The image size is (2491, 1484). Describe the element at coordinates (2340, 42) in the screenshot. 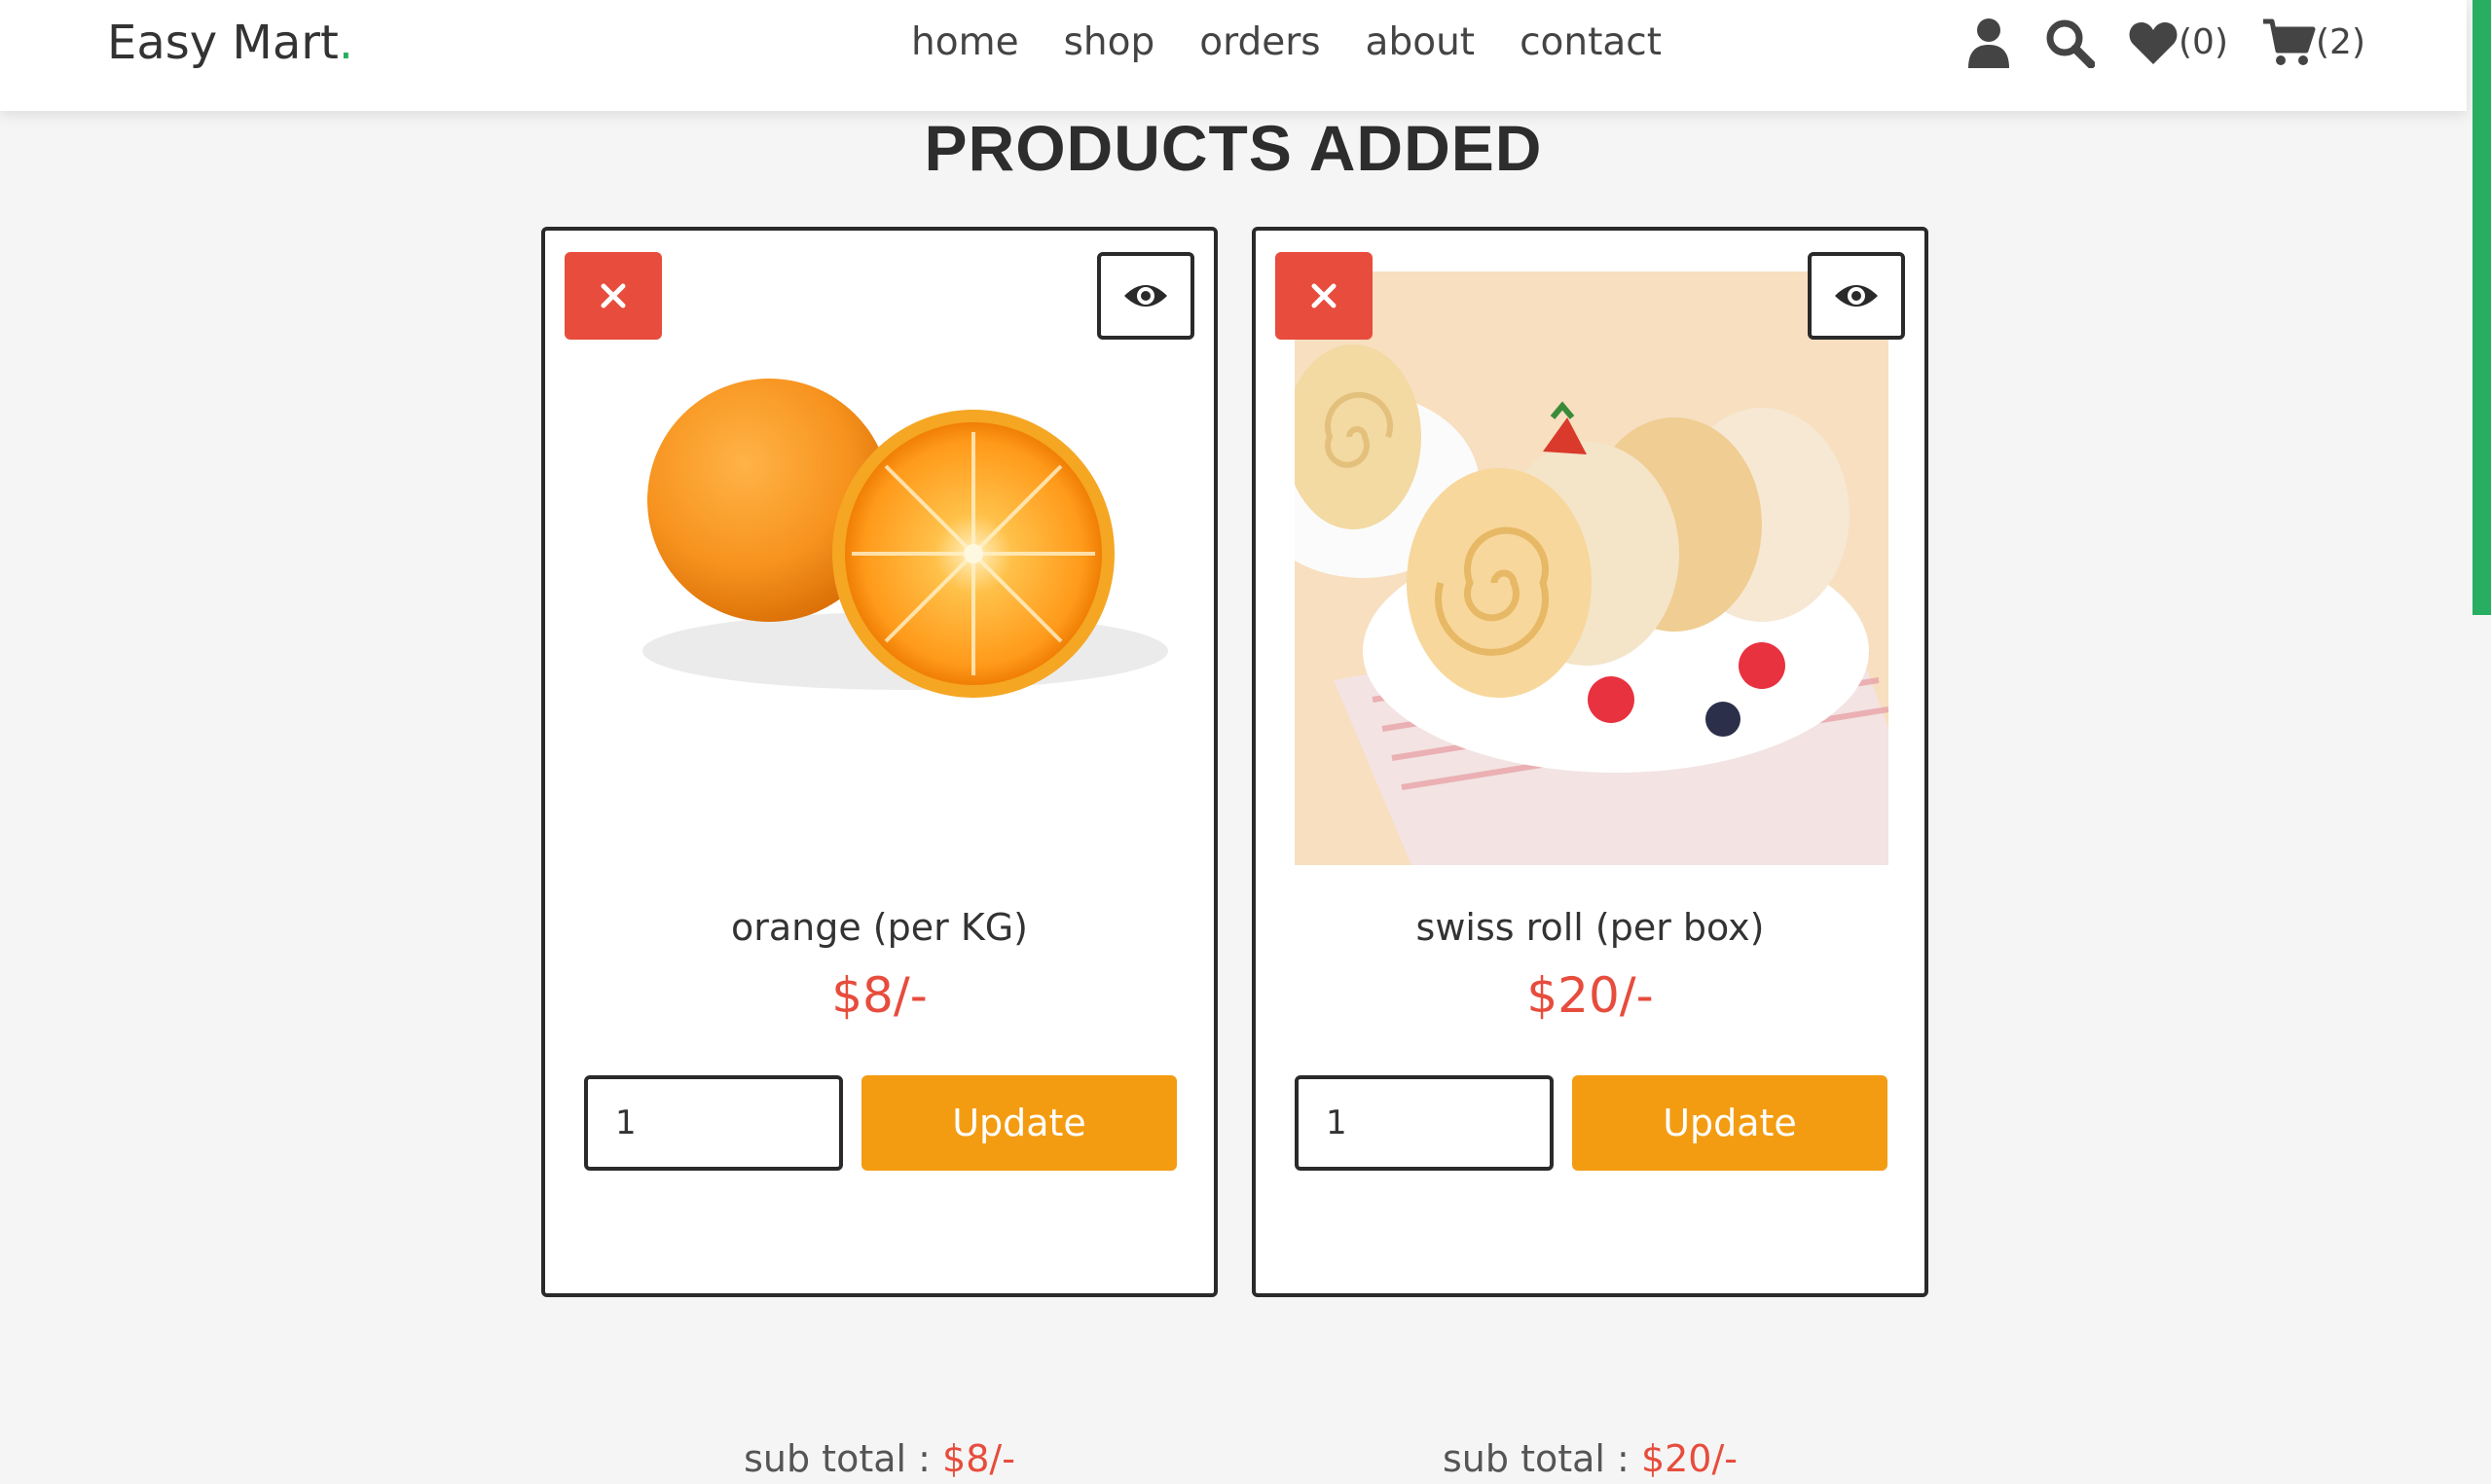

I see `cart-count: (2)` at that location.